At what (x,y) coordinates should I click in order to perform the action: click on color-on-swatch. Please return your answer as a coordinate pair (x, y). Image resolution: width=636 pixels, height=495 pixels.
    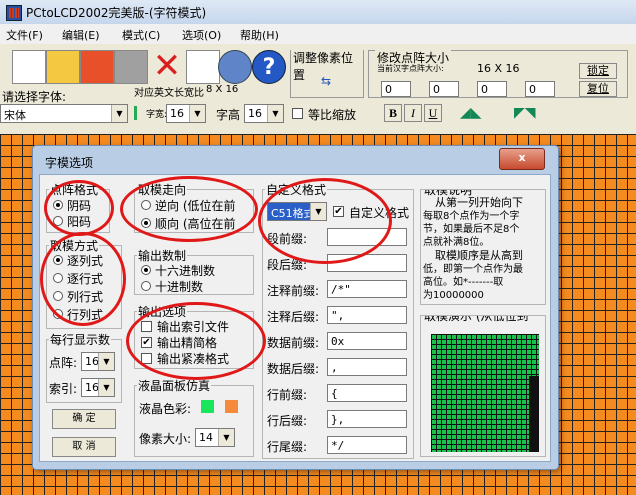
    Looking at the image, I should click on (207, 406).